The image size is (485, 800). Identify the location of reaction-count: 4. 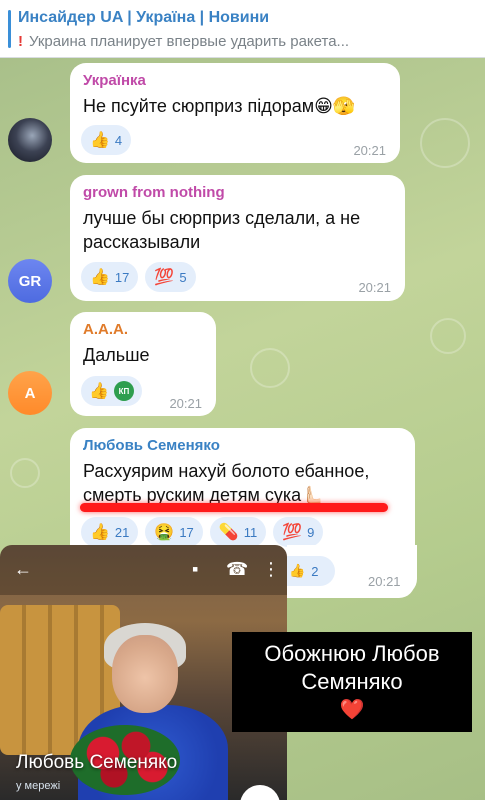
(118, 140).